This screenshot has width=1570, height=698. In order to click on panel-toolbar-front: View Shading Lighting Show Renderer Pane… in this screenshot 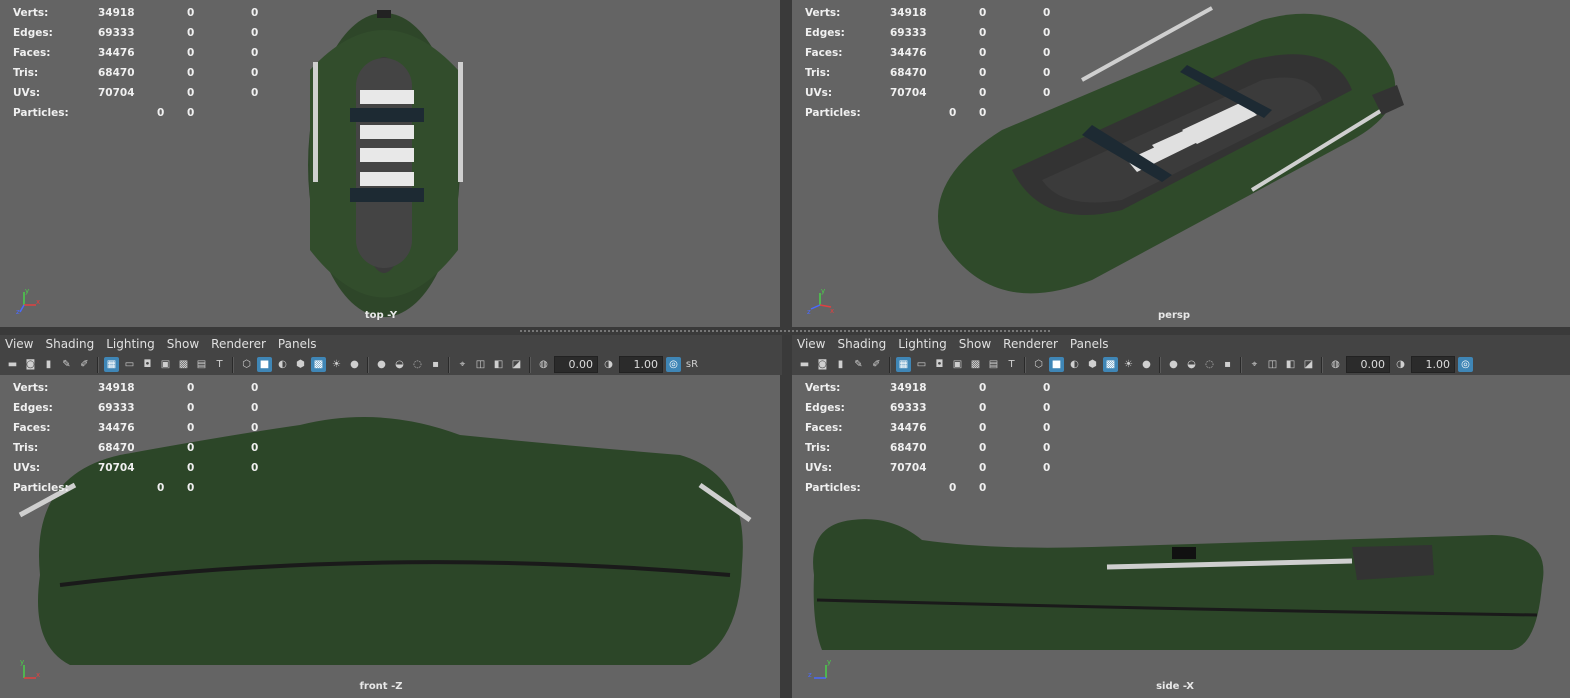, I will do `click(391, 355)`.